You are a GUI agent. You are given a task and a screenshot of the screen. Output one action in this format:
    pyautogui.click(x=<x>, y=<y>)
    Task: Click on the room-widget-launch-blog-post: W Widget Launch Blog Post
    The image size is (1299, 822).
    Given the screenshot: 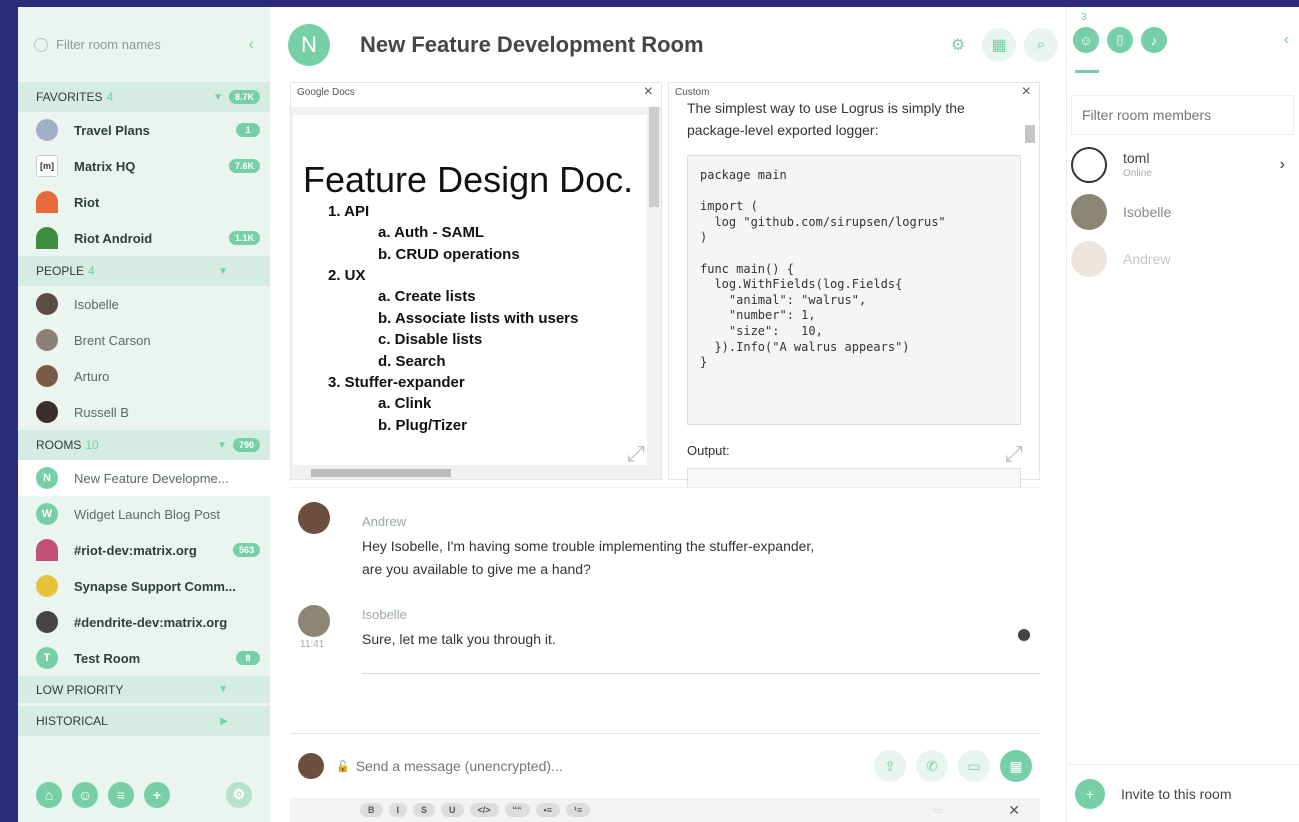 What is the action you would take?
    pyautogui.click(x=144, y=514)
    